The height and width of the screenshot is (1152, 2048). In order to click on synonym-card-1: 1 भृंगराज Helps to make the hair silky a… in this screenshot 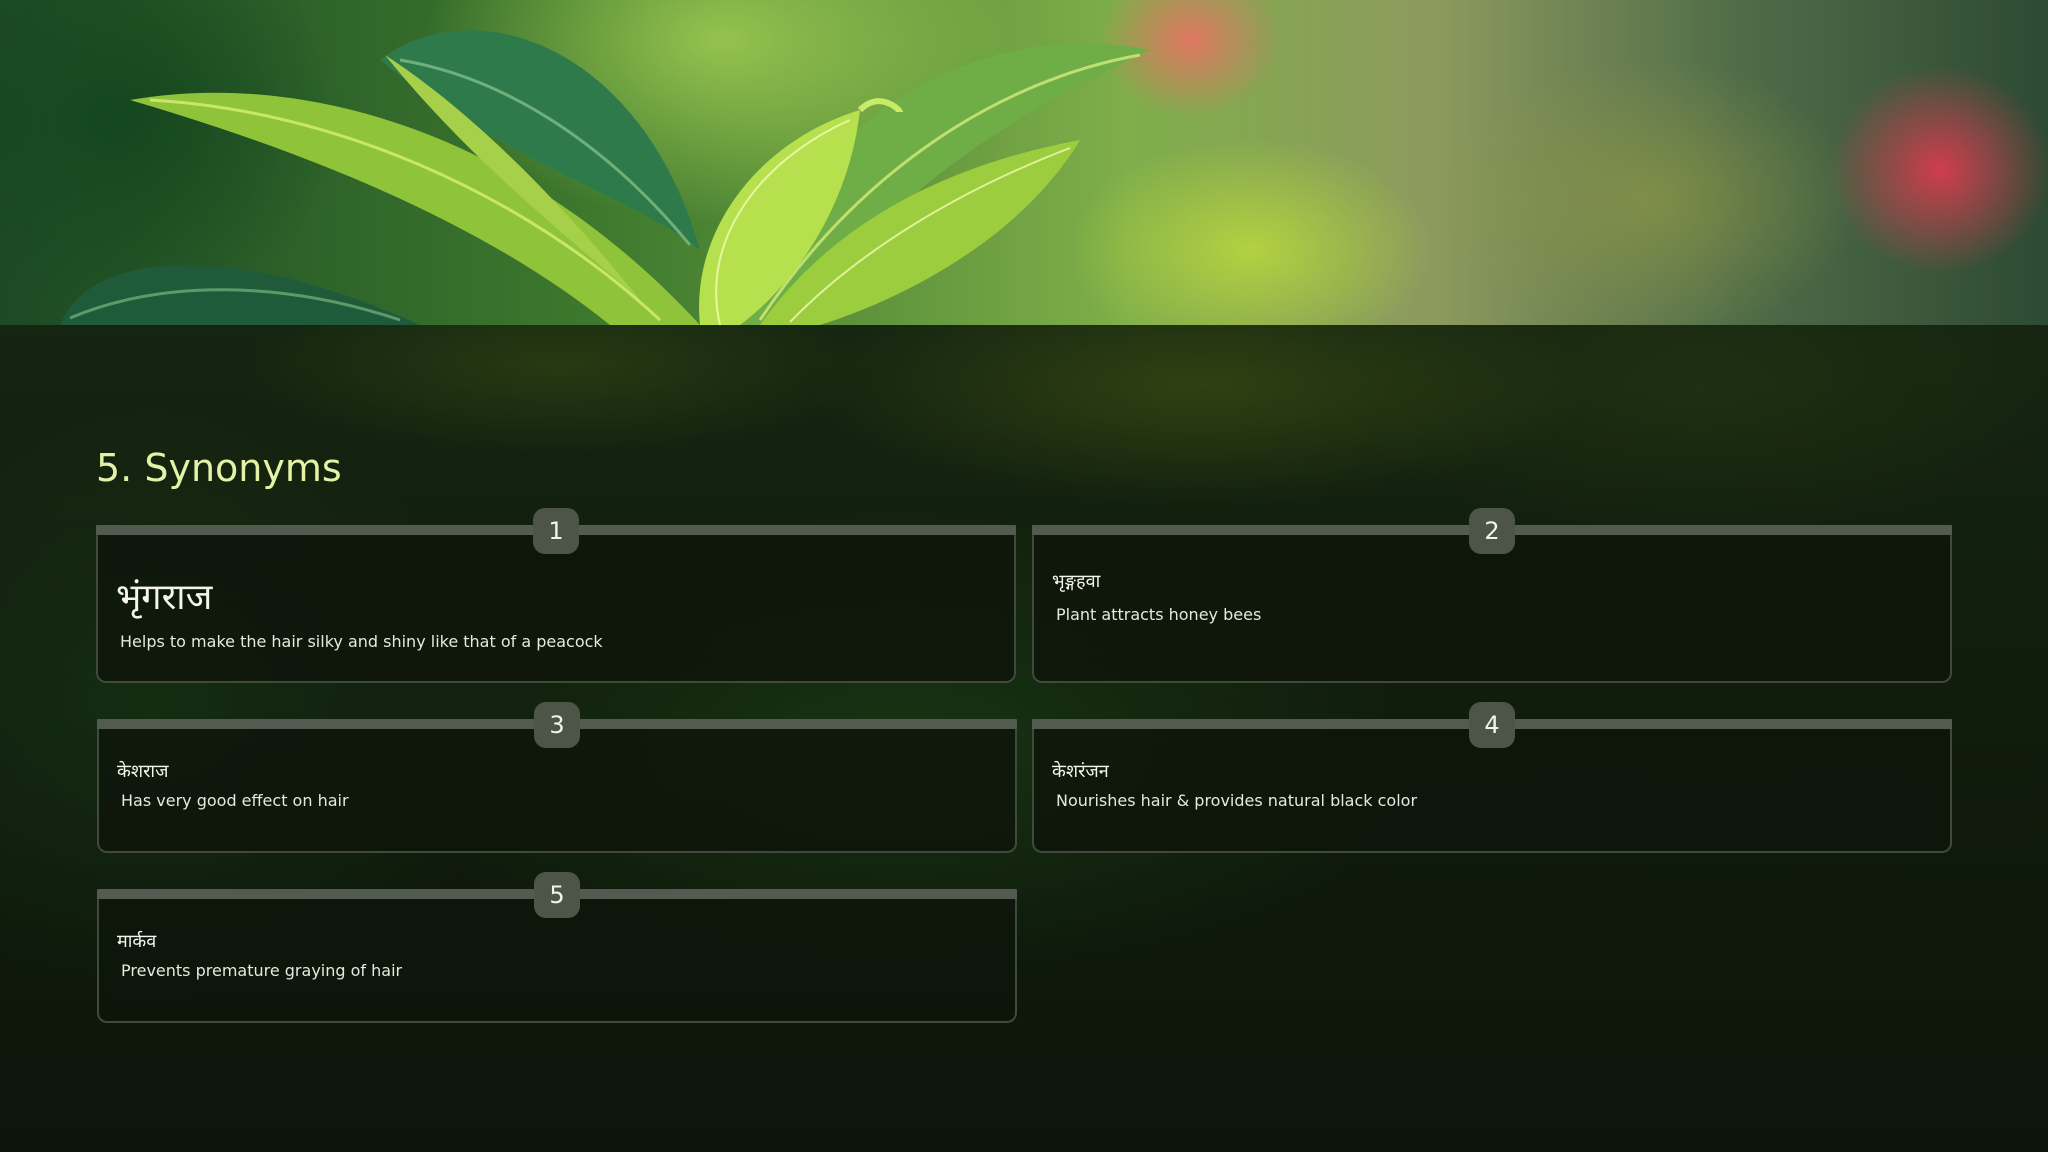, I will do `click(556, 595)`.